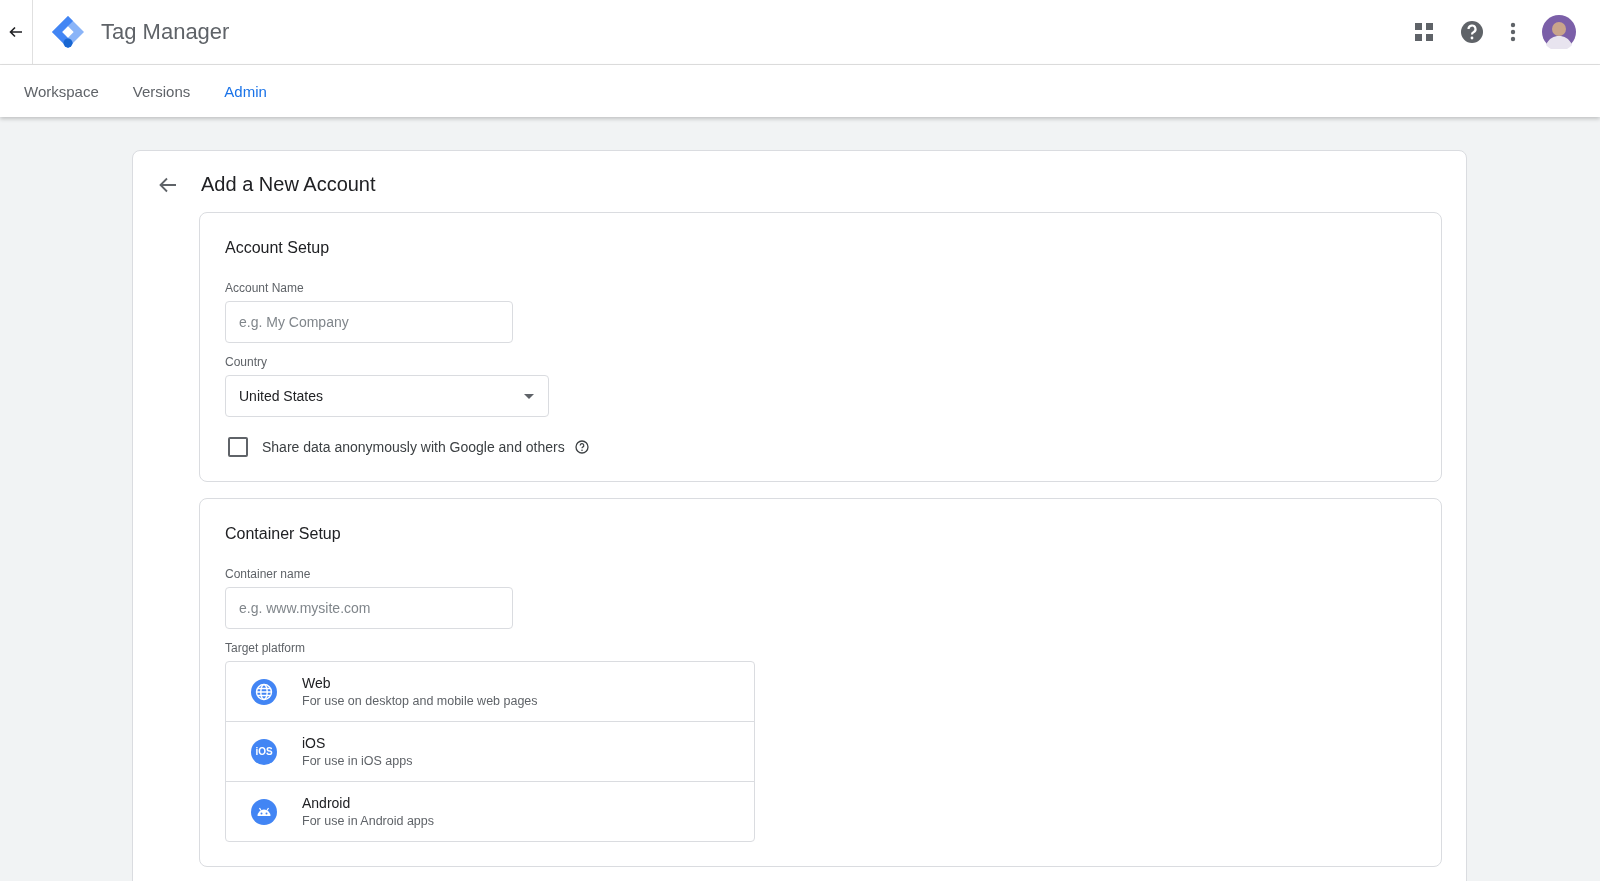 Image resolution: width=1600 pixels, height=881 pixels. I want to click on apps-grid-icon, so click(1424, 32).